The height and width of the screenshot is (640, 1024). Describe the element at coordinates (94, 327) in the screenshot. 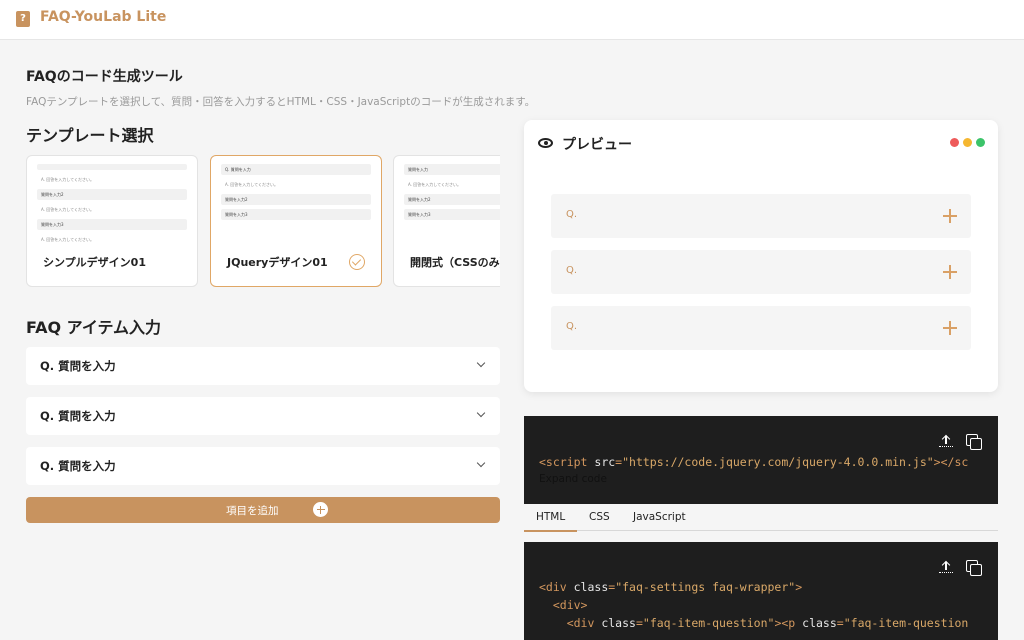

I see `faq-input-heading: FAQ アイテム入力` at that location.